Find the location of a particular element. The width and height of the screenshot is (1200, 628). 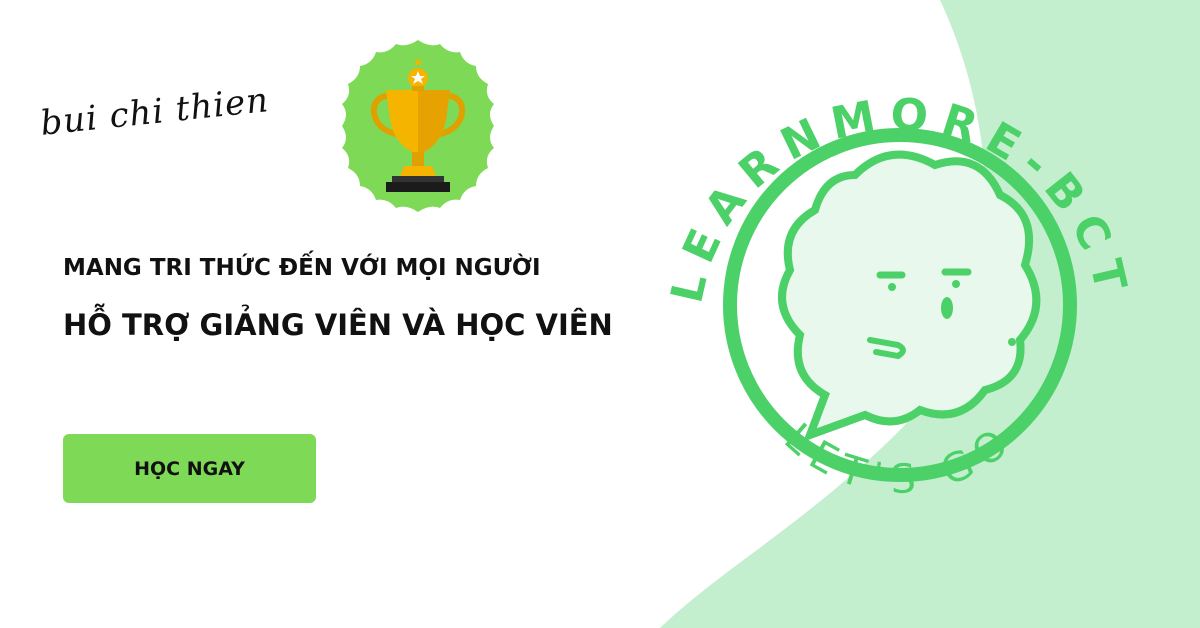

speech-bubble-icon is located at coordinates (909, 296).